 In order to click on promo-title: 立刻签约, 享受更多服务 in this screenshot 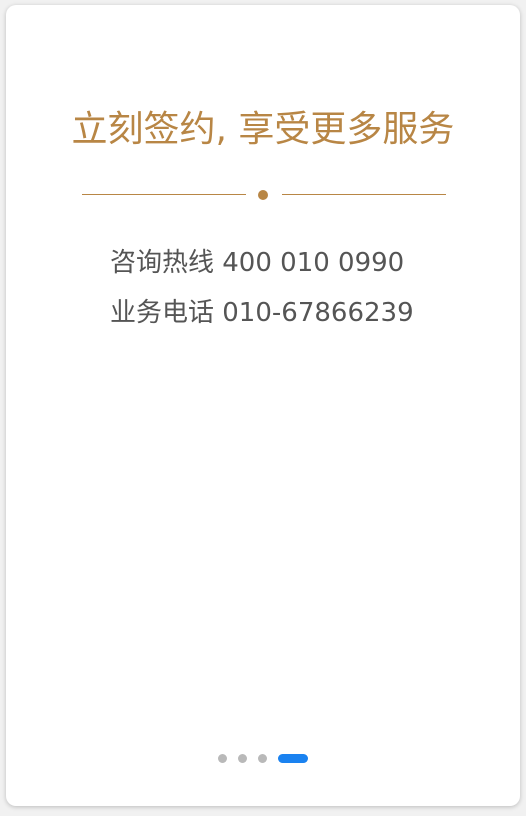, I will do `click(263, 129)`.